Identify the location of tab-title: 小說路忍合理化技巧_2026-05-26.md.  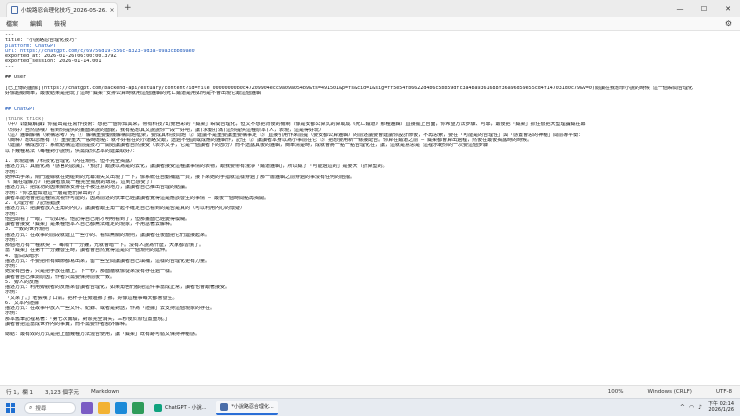
(64, 11).